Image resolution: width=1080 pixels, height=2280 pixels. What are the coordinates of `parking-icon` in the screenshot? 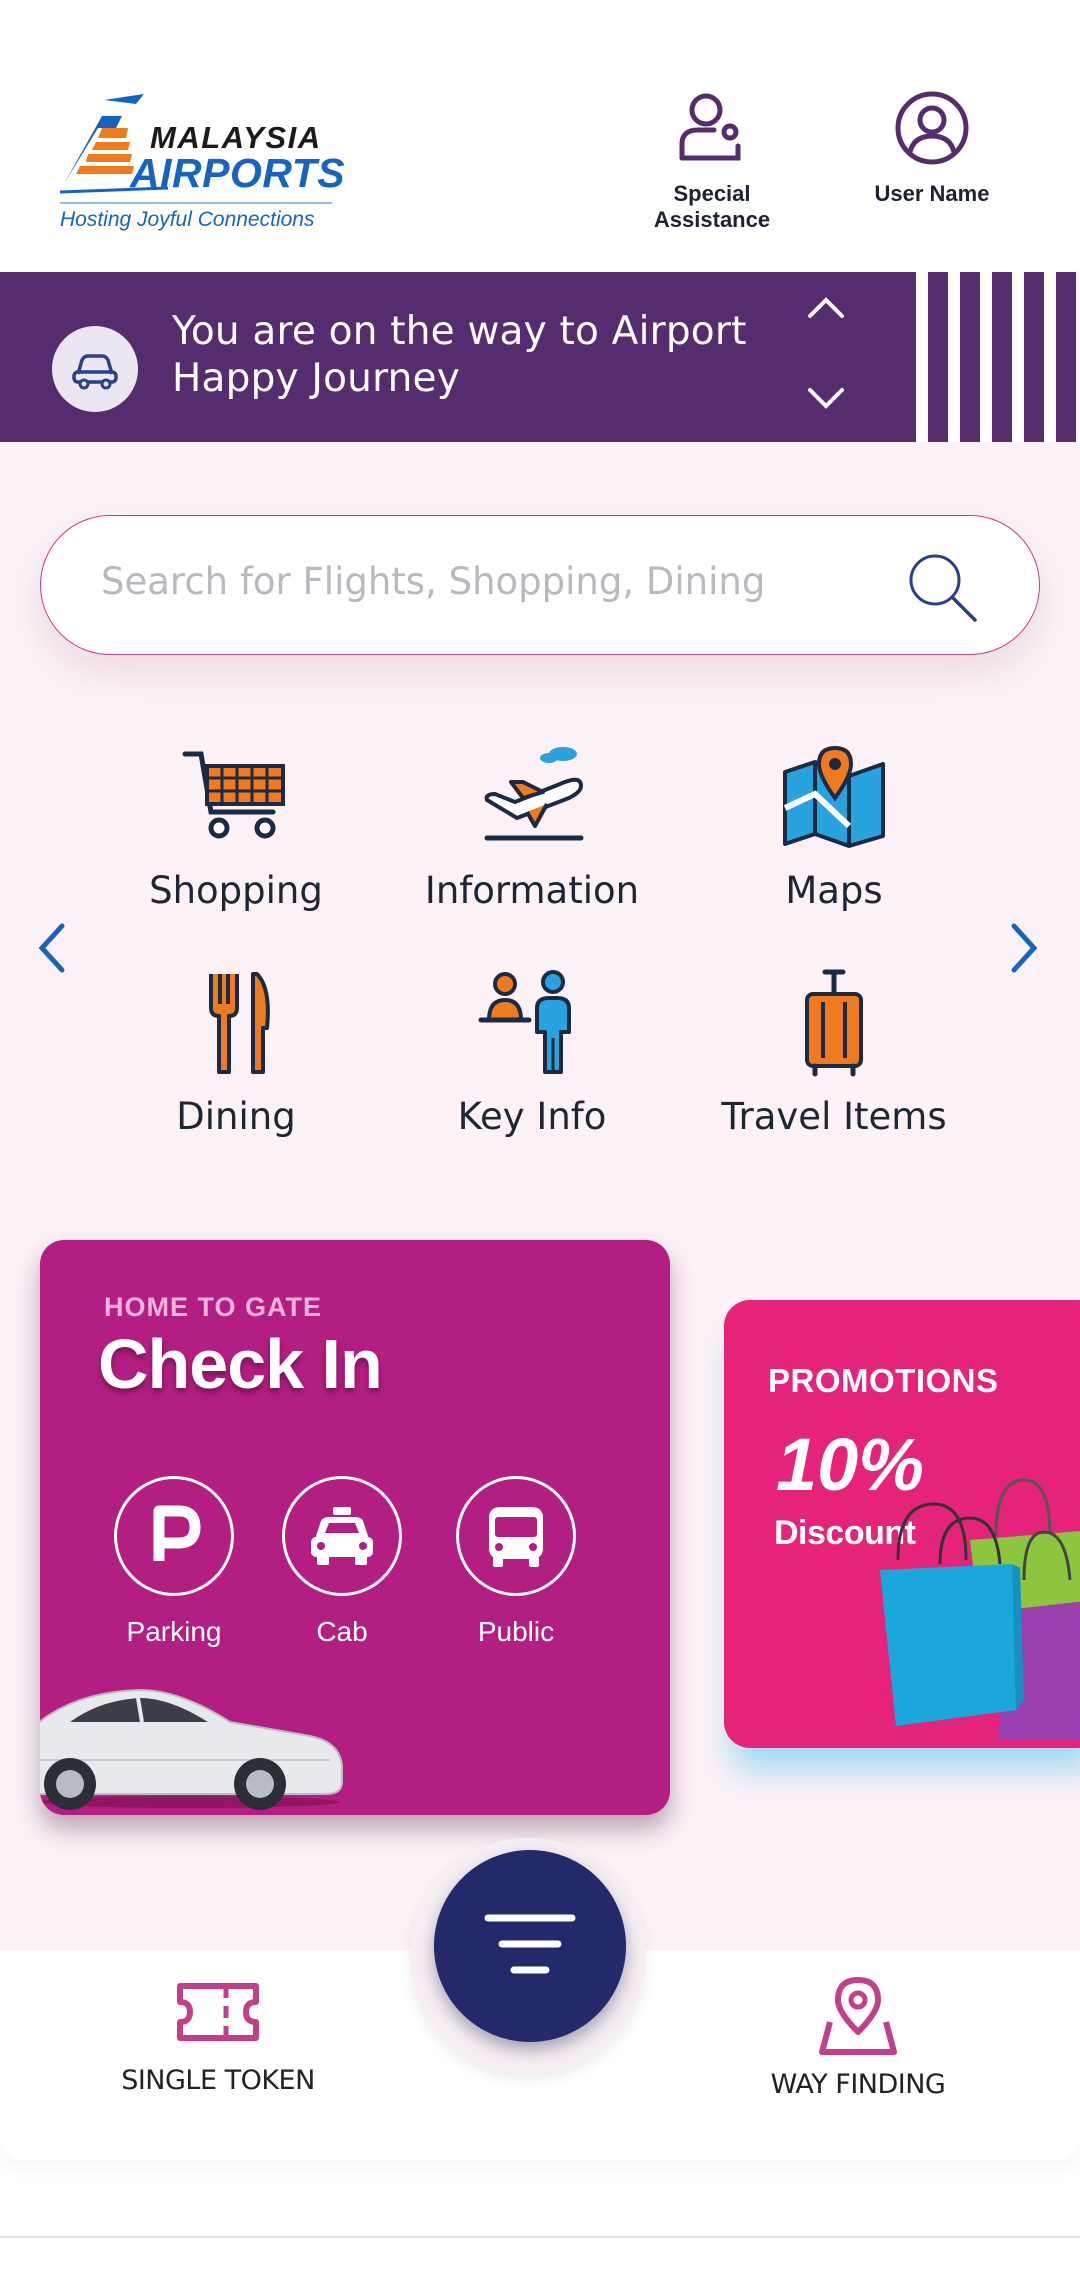 It's located at (177, 1533).